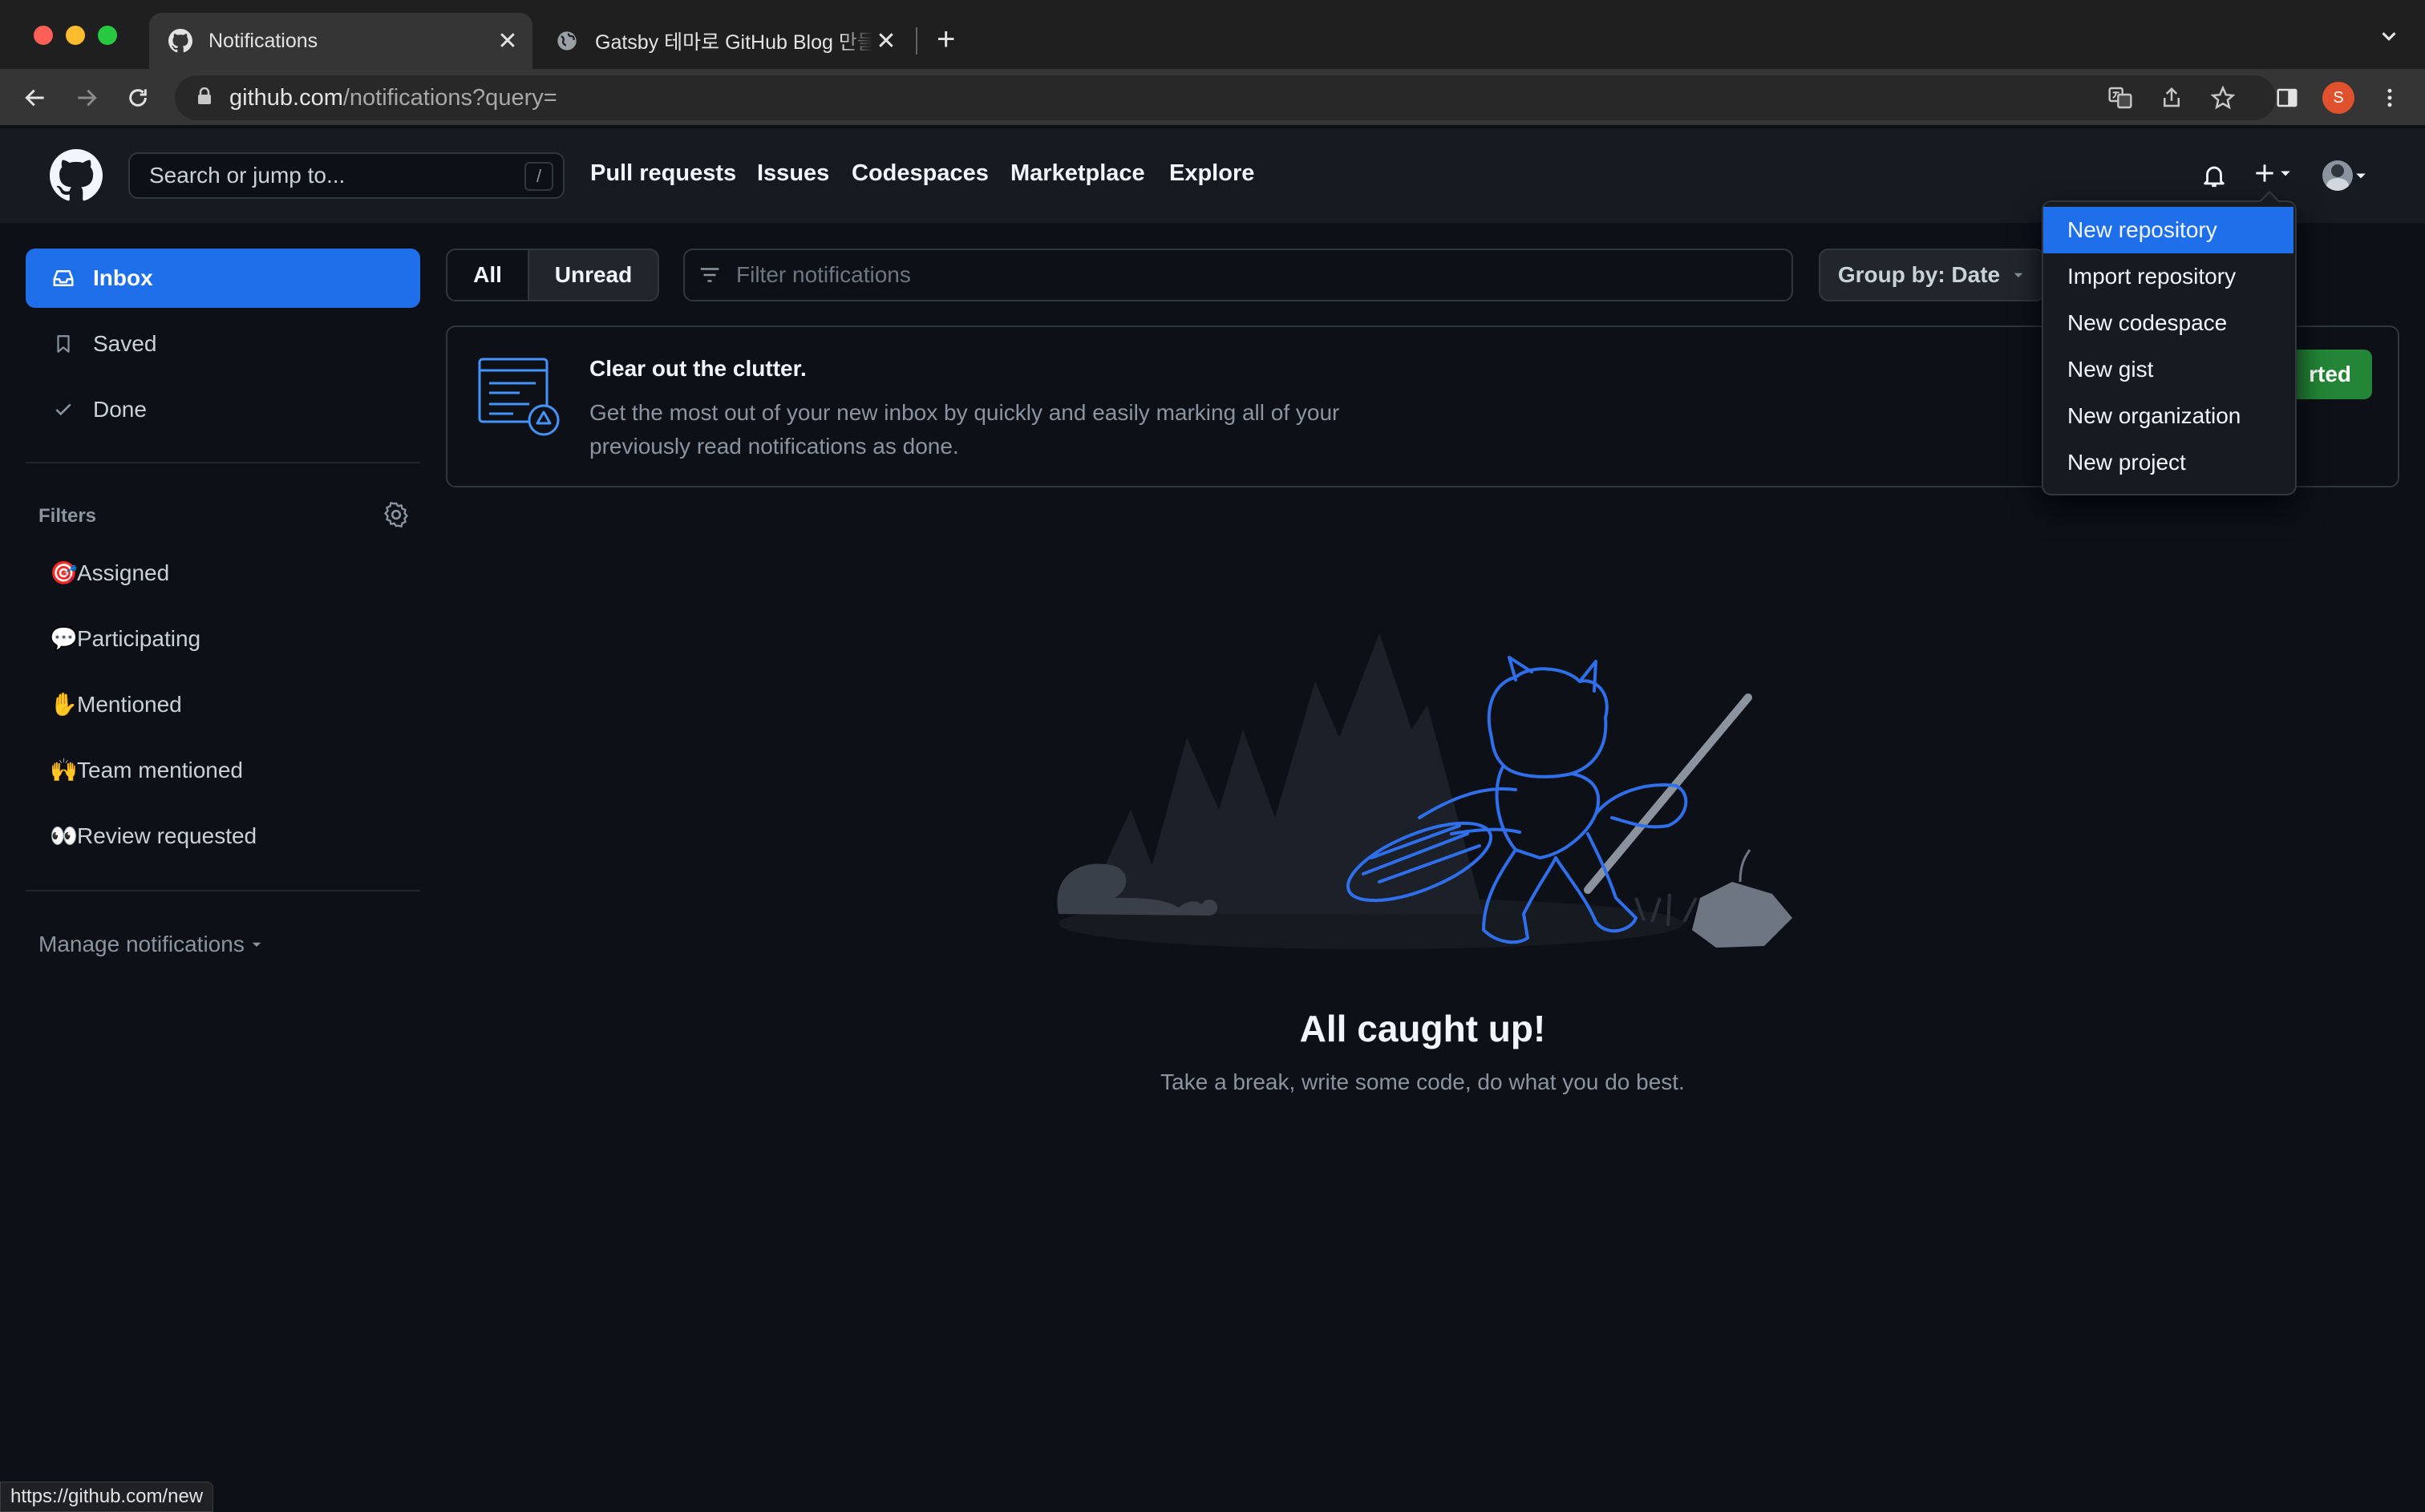  I want to click on manage-notifications-label: Manage notifications, so click(141, 944).